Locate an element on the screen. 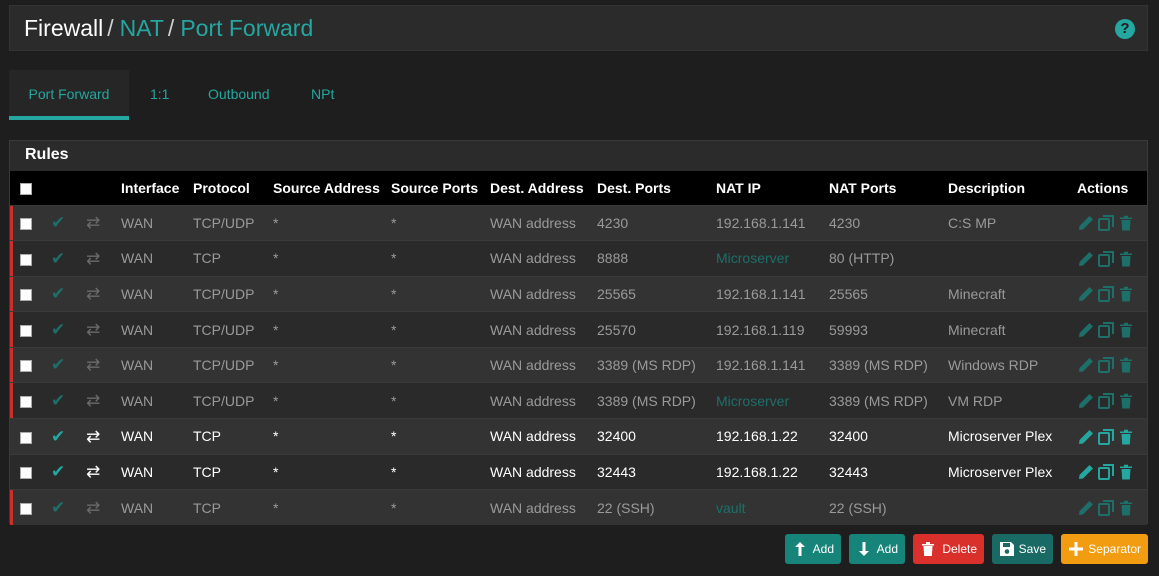 The height and width of the screenshot is (576, 1159). col-source-address: Source Address is located at coordinates (326, 187).